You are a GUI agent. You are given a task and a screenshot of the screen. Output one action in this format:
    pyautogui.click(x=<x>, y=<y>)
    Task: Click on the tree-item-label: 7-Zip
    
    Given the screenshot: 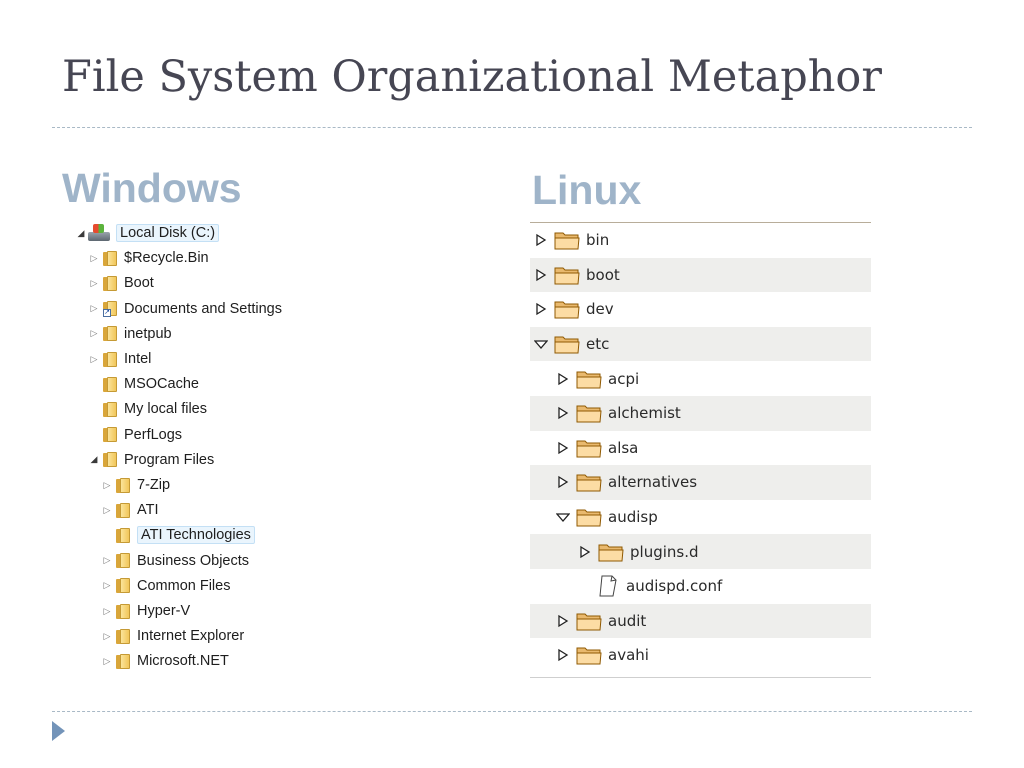 What is the action you would take?
    pyautogui.click(x=154, y=485)
    